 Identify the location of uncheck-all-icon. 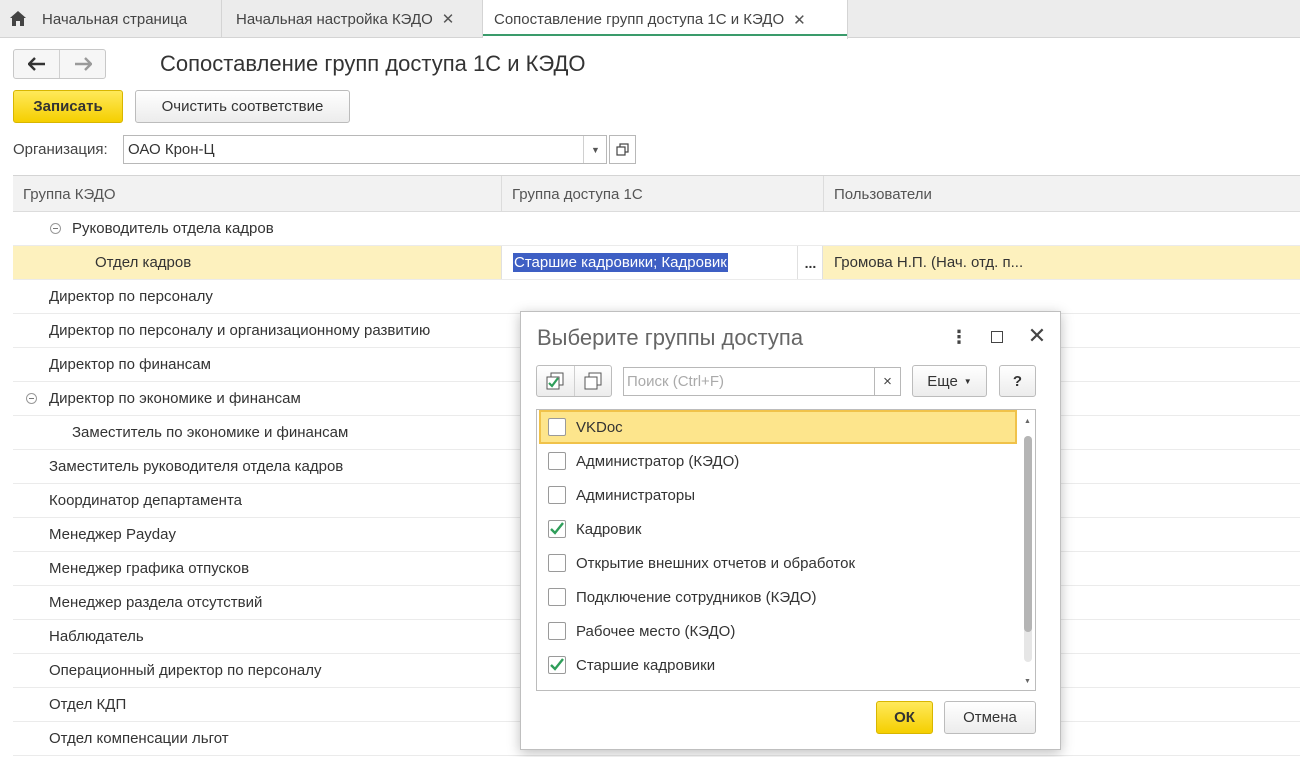
(593, 381).